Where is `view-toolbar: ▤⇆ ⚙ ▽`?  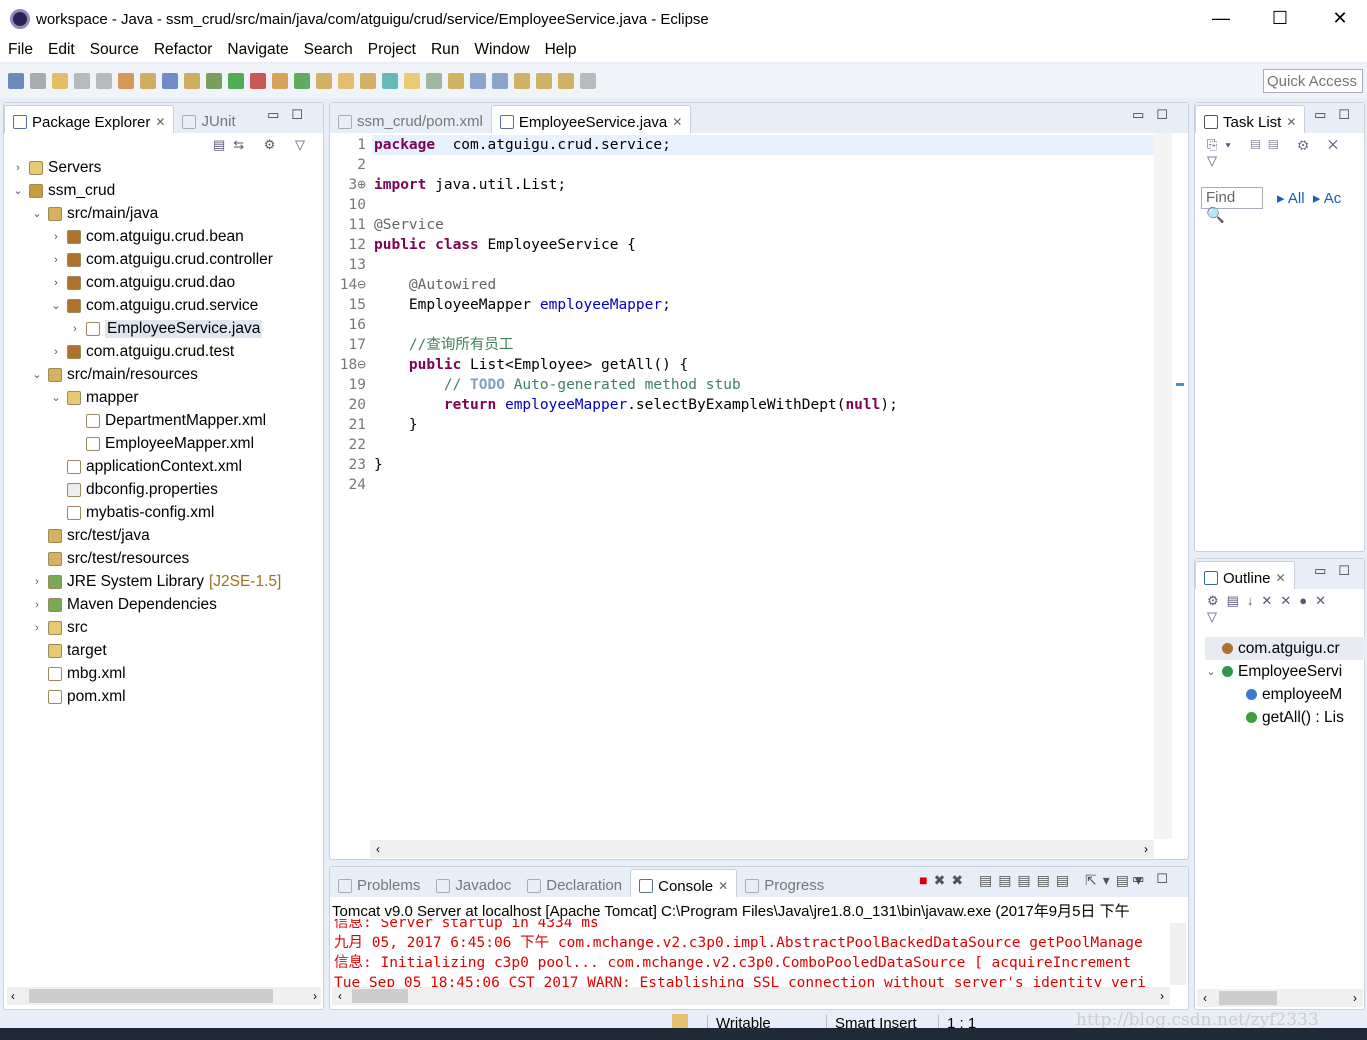 view-toolbar: ▤⇆ ⚙ ▽ is located at coordinates (263, 145).